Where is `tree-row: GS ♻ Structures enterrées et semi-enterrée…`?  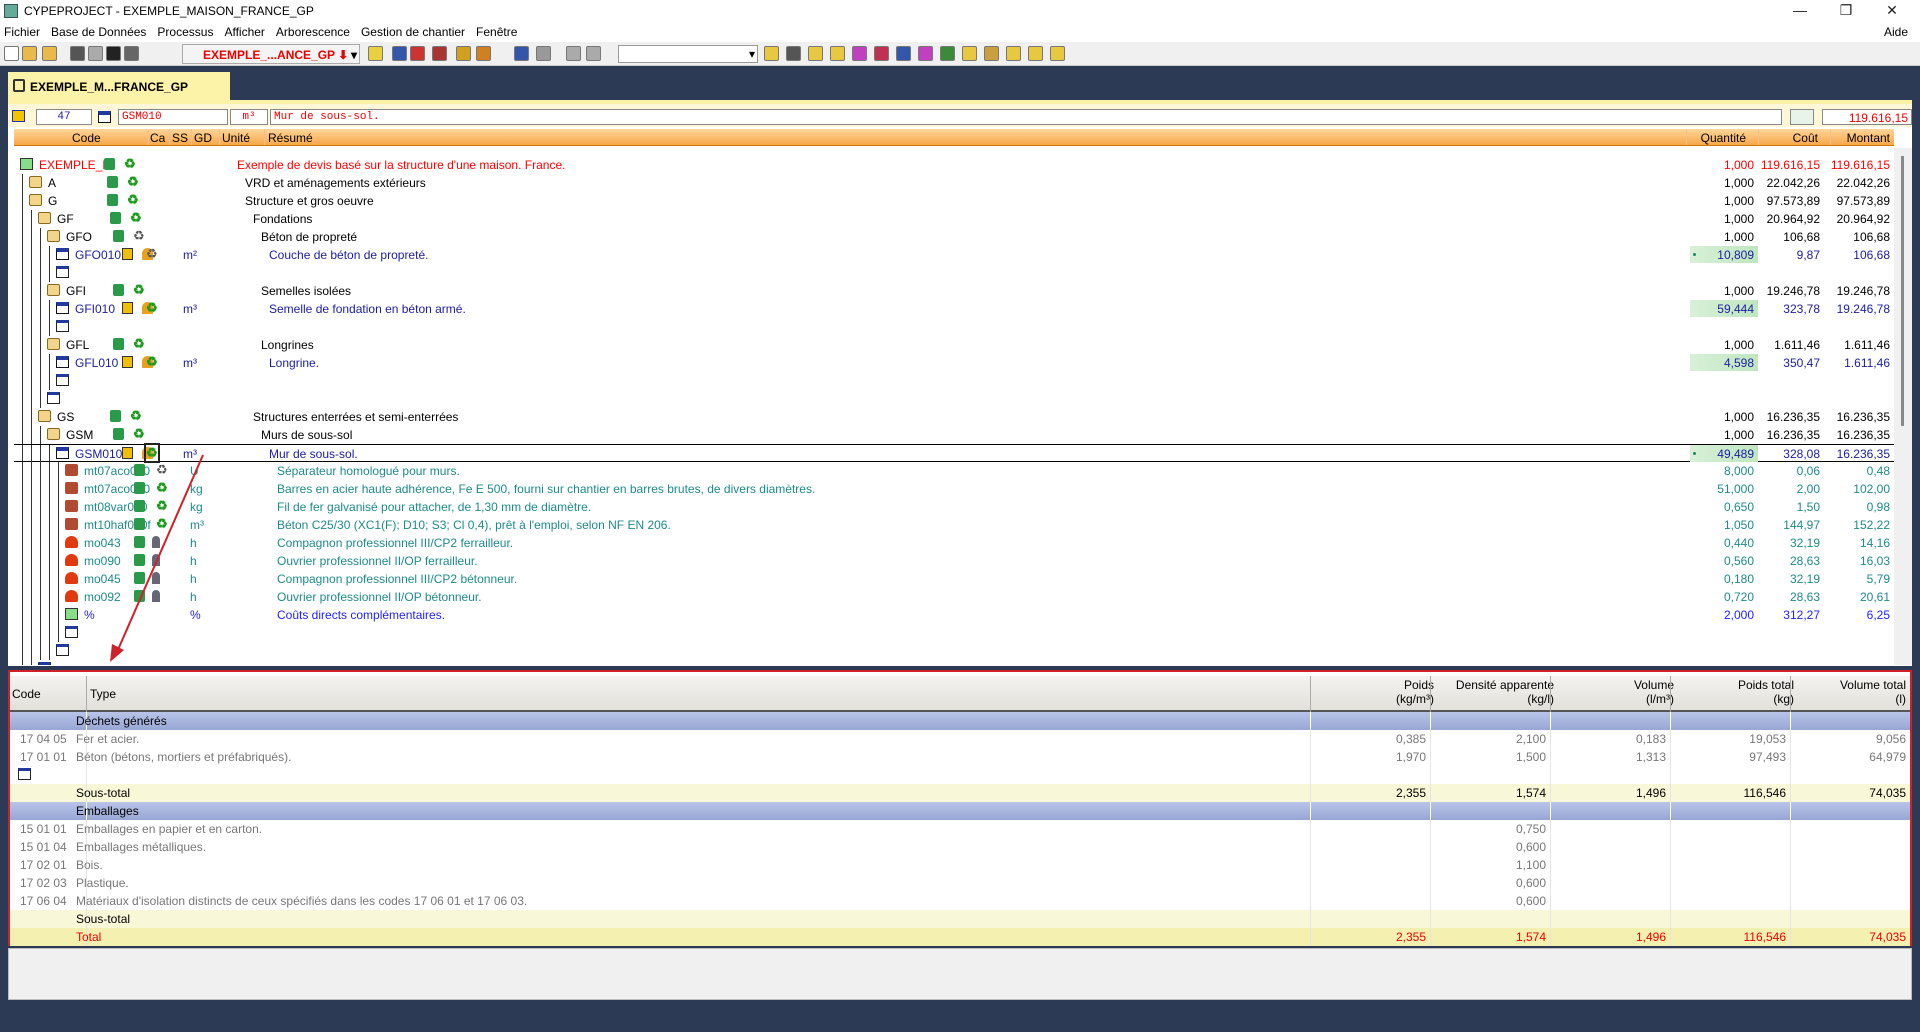
tree-row: GS ♻ Structures enterrées et semi-enterrée… is located at coordinates (954, 417).